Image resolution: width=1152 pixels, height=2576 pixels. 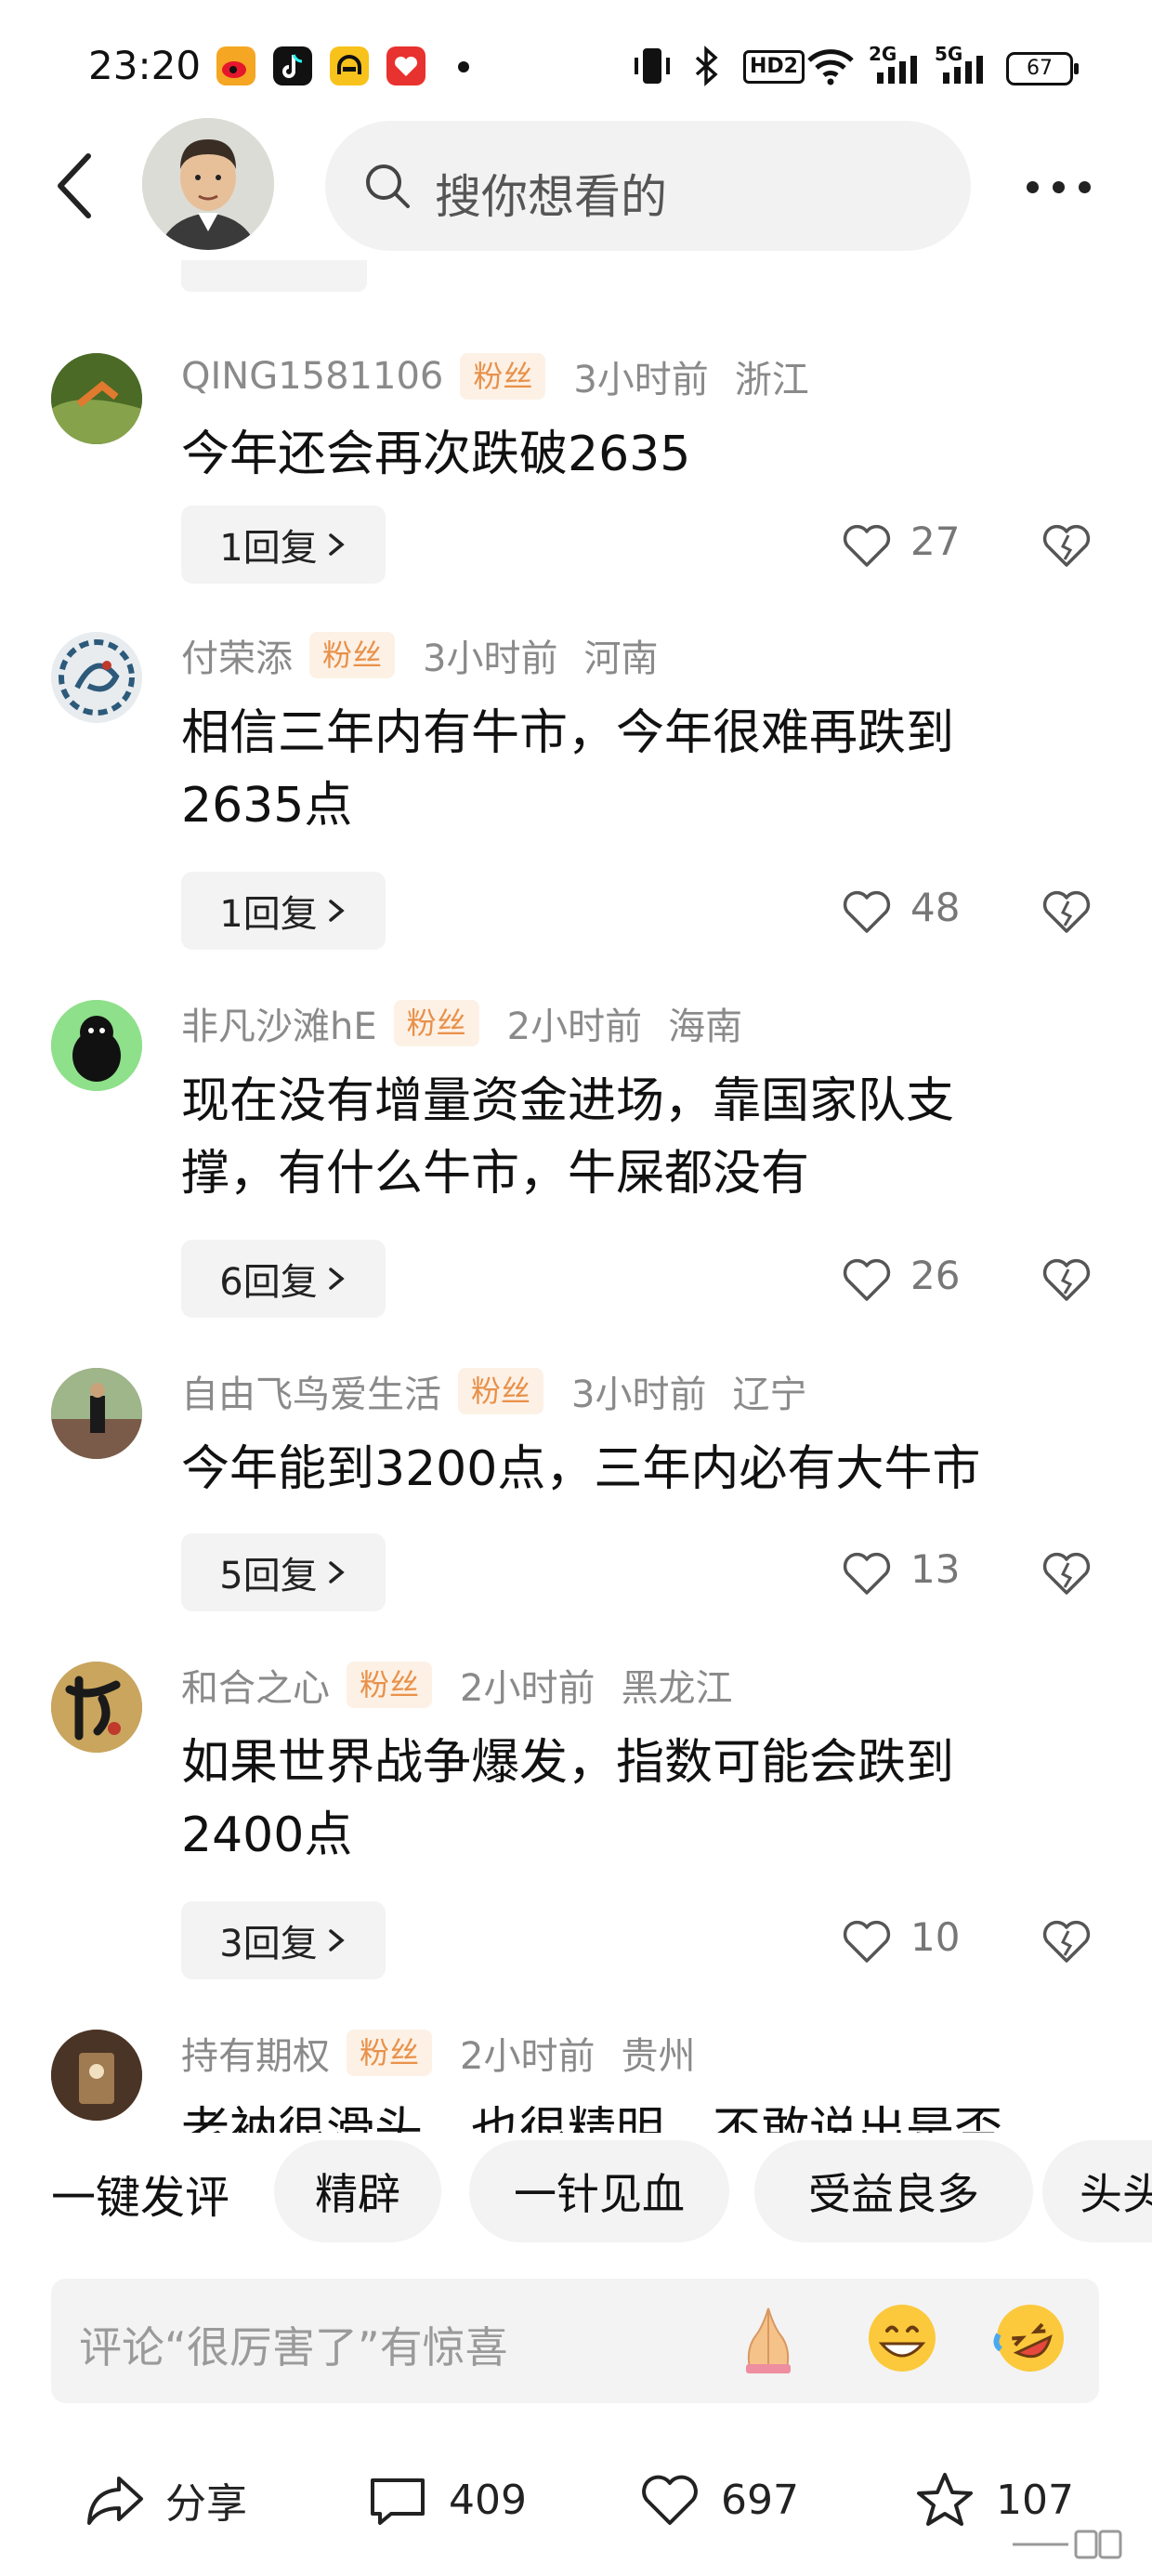 What do you see at coordinates (293, 2347) in the screenshot?
I see `comment-input-placeholder: 评论“很厉害了”有惊喜` at bounding box center [293, 2347].